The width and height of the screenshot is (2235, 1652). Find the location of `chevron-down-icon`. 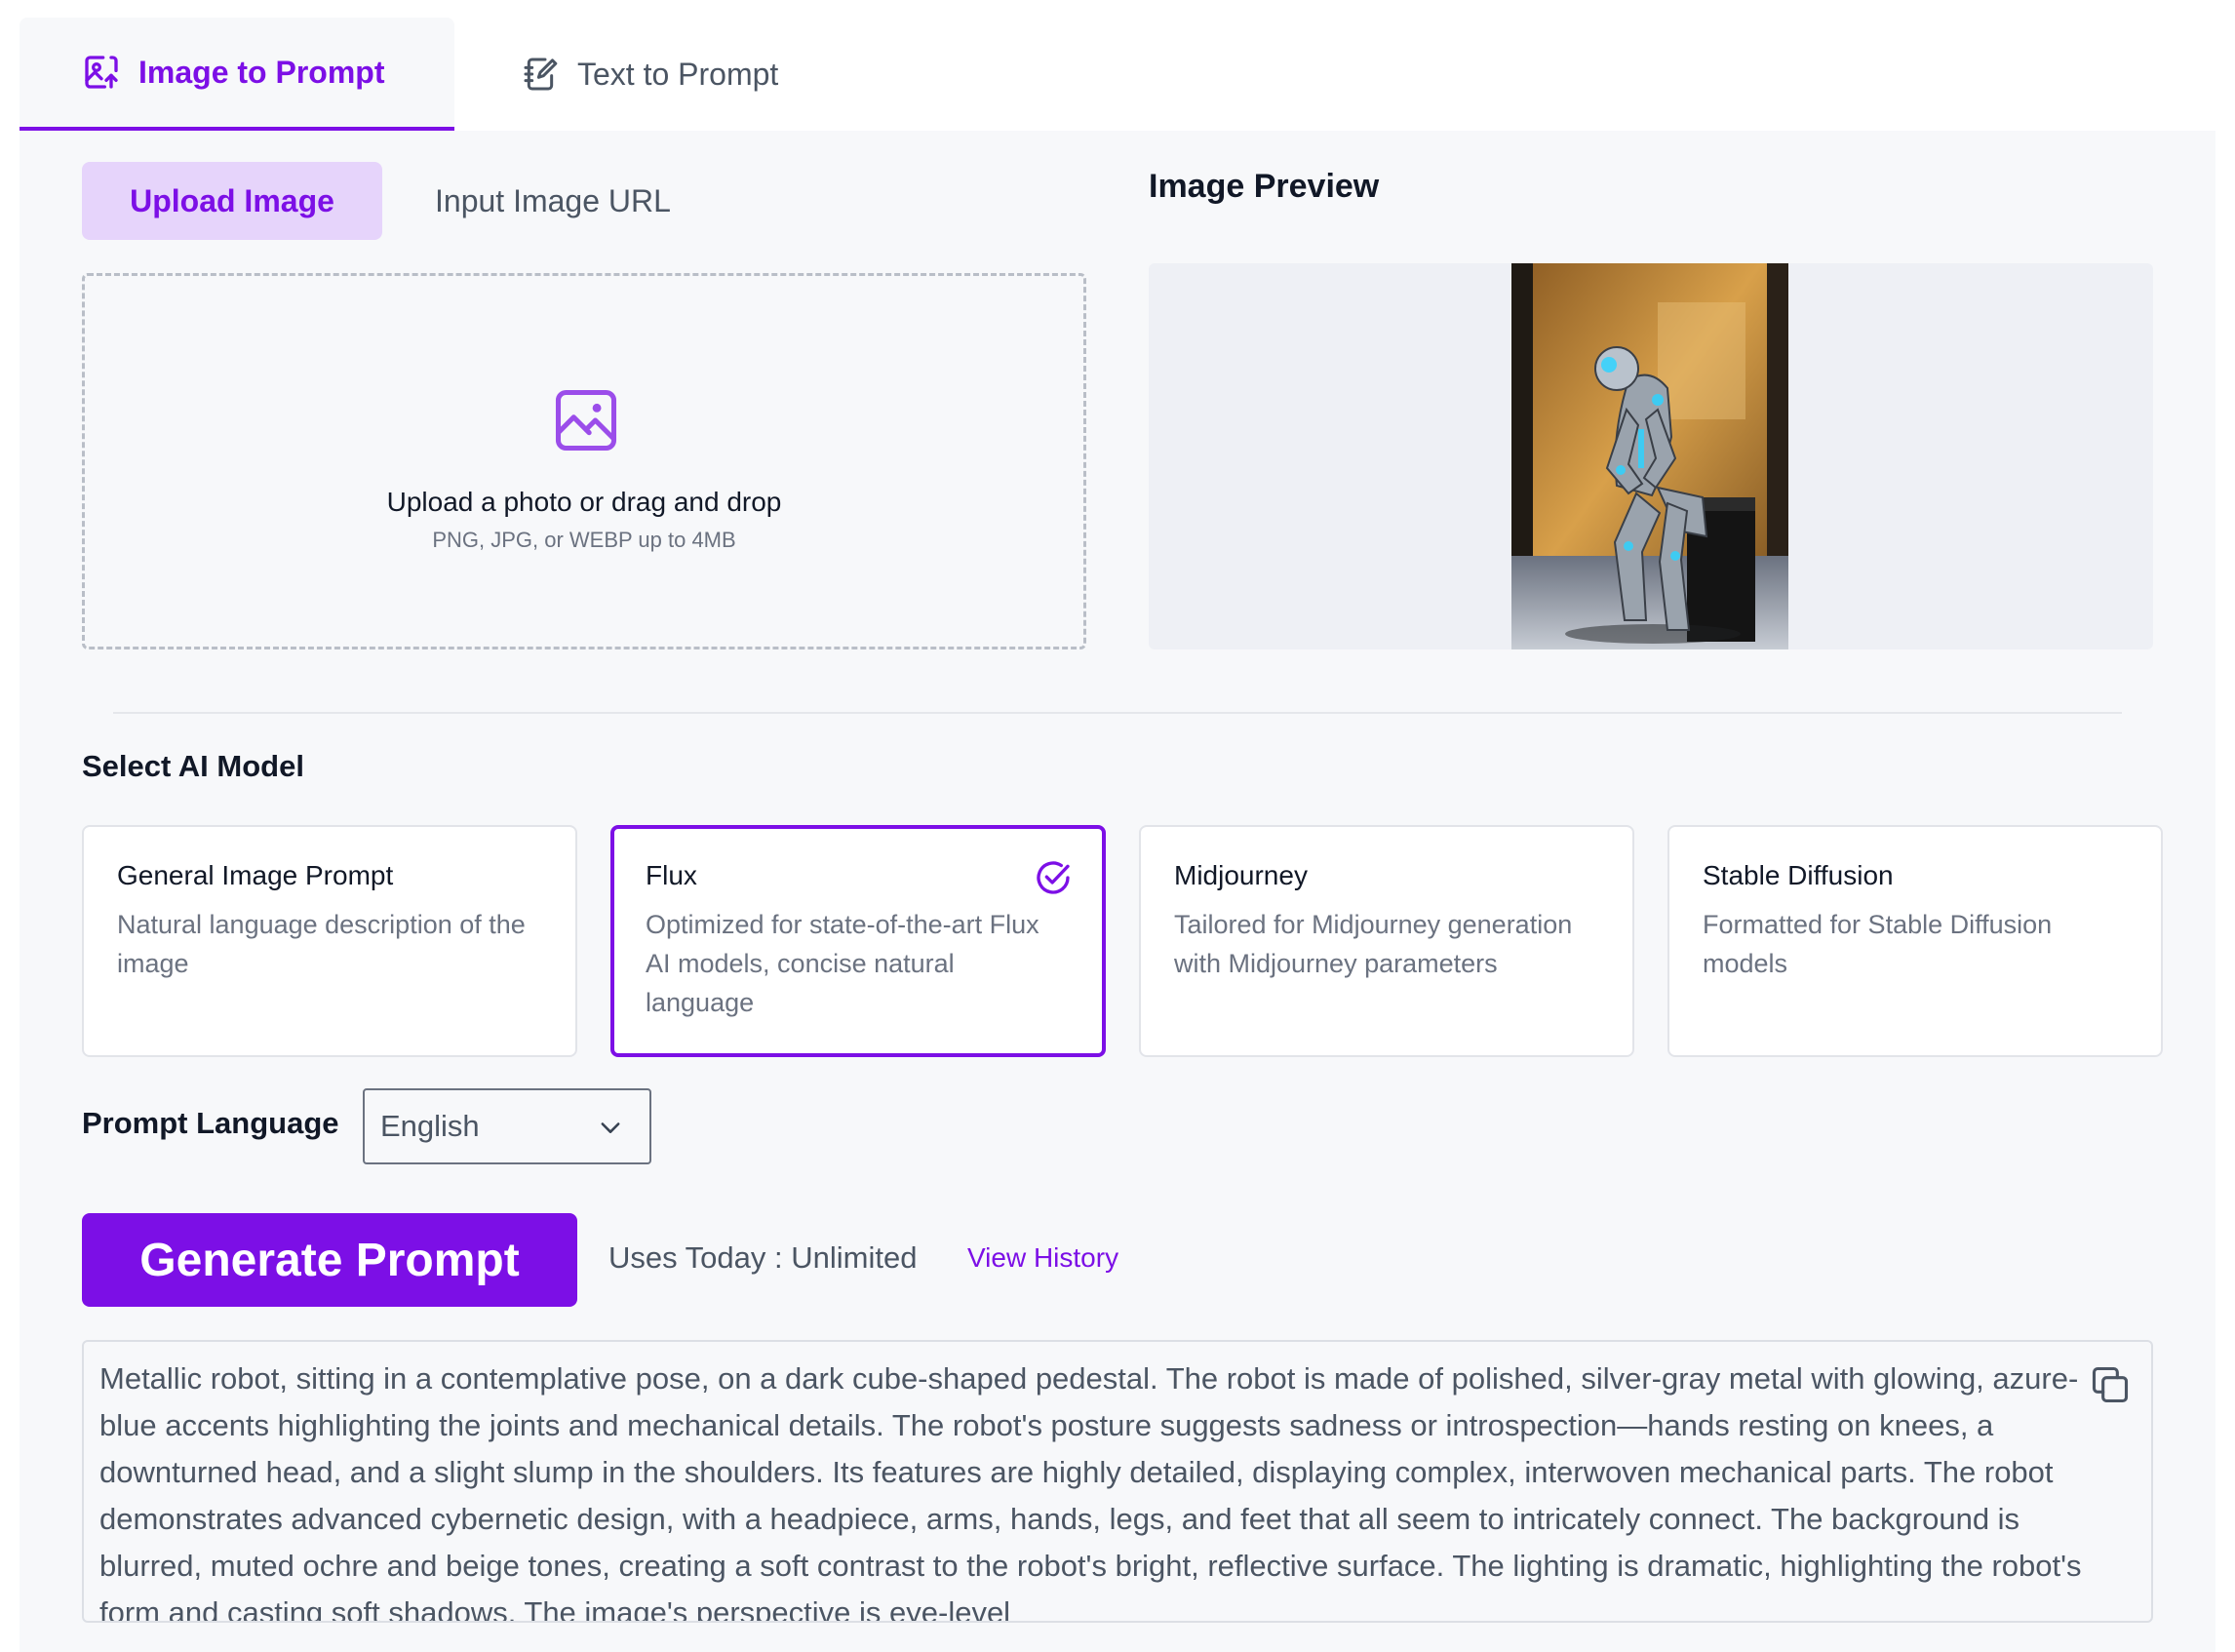

chevron-down-icon is located at coordinates (610, 1127).